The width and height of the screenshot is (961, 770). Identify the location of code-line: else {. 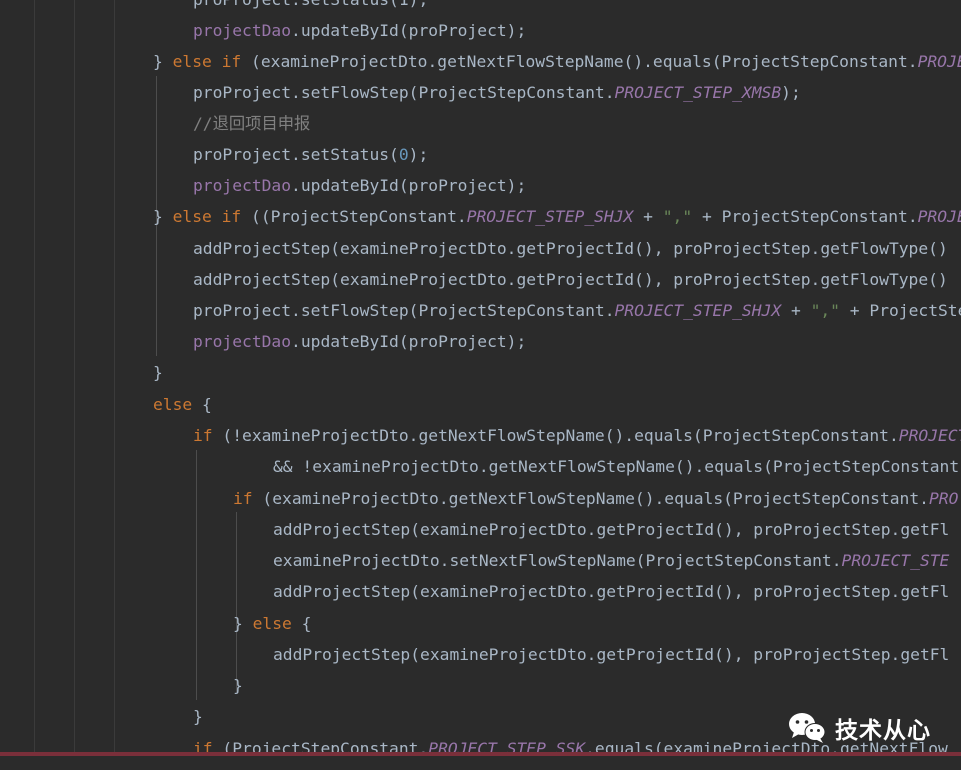
(182, 404).